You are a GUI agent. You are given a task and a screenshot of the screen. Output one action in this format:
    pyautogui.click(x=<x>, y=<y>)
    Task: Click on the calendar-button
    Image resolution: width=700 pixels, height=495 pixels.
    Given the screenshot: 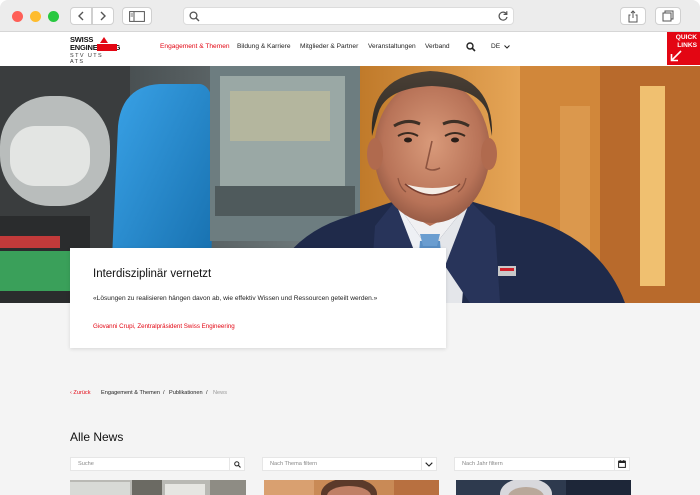 What is the action you would take?
    pyautogui.click(x=621, y=464)
    